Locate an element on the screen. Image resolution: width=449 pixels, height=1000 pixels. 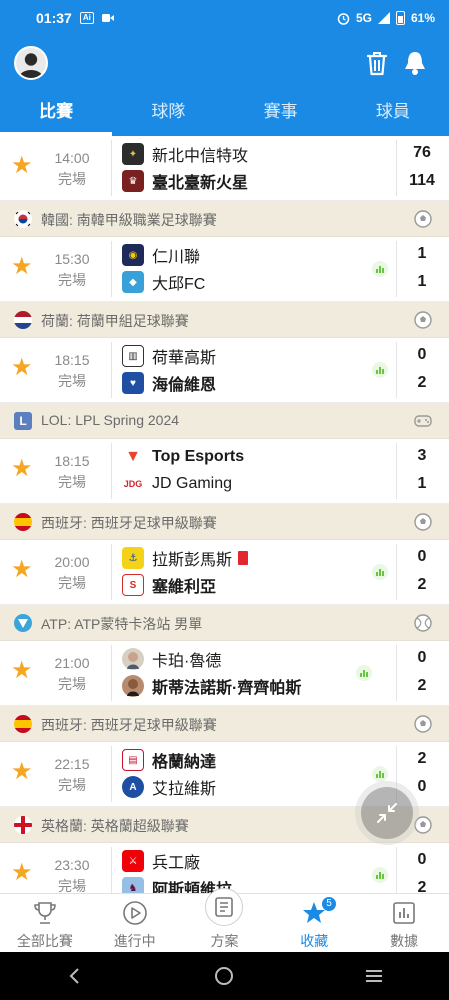
plans-button is located at coordinates (224, 907).